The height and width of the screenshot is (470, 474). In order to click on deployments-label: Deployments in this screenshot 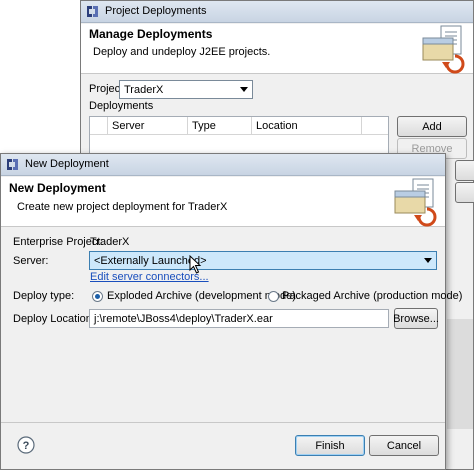, I will do `click(121, 106)`.